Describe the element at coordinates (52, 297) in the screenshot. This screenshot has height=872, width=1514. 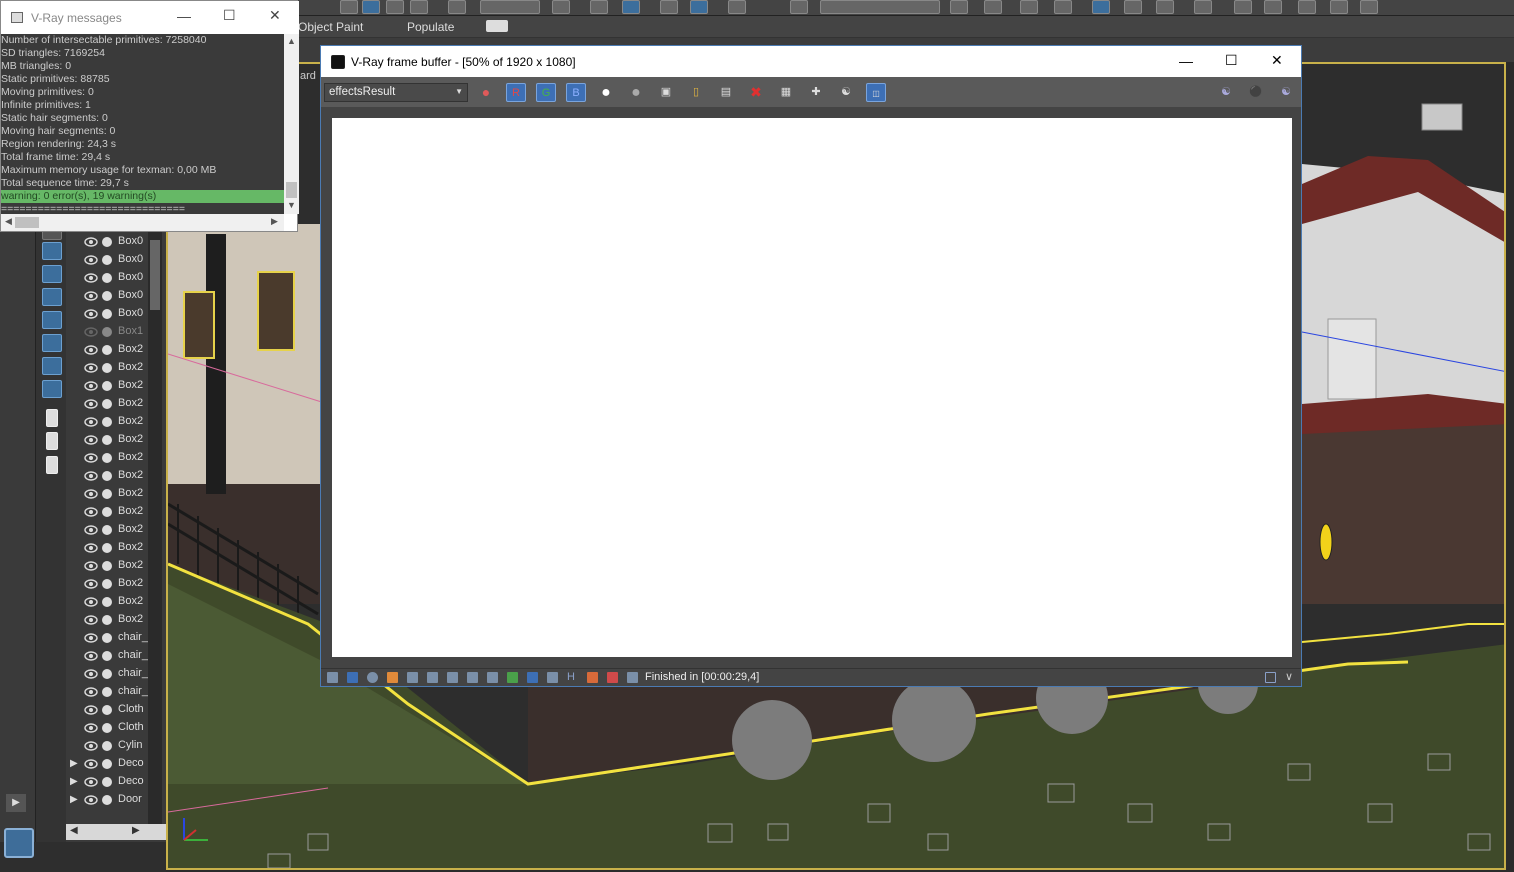
I see `lights-icon` at that location.